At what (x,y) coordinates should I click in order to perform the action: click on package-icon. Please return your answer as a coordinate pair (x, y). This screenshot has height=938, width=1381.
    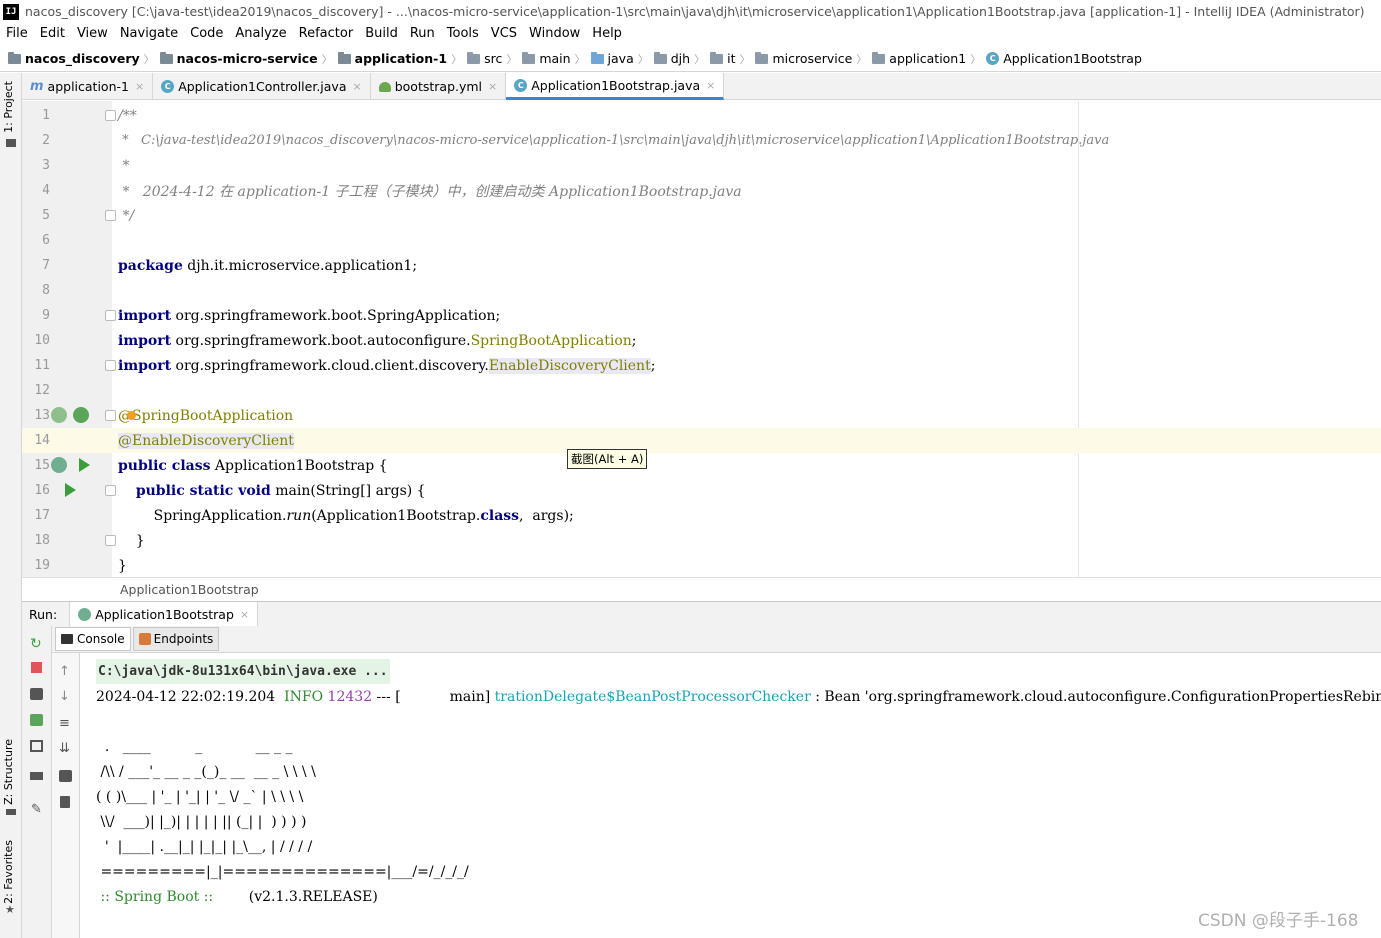
    Looking at the image, I should click on (879, 57).